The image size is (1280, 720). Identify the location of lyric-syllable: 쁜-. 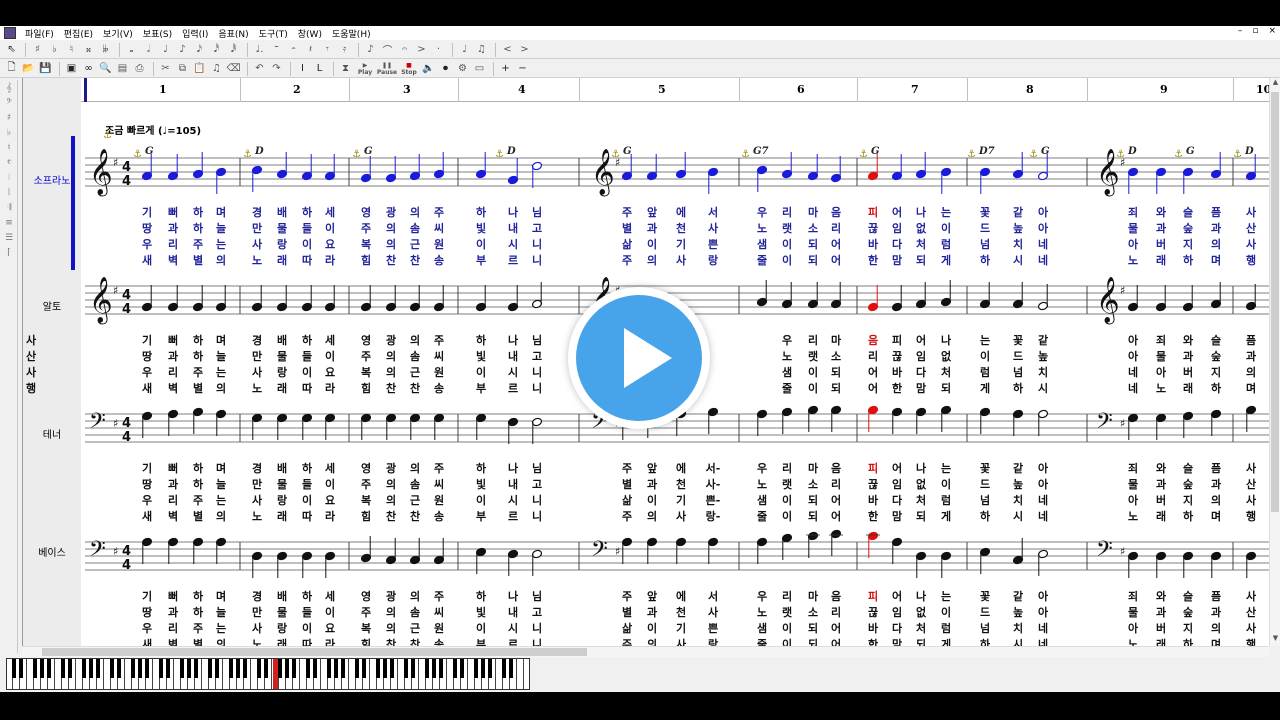
(713, 500).